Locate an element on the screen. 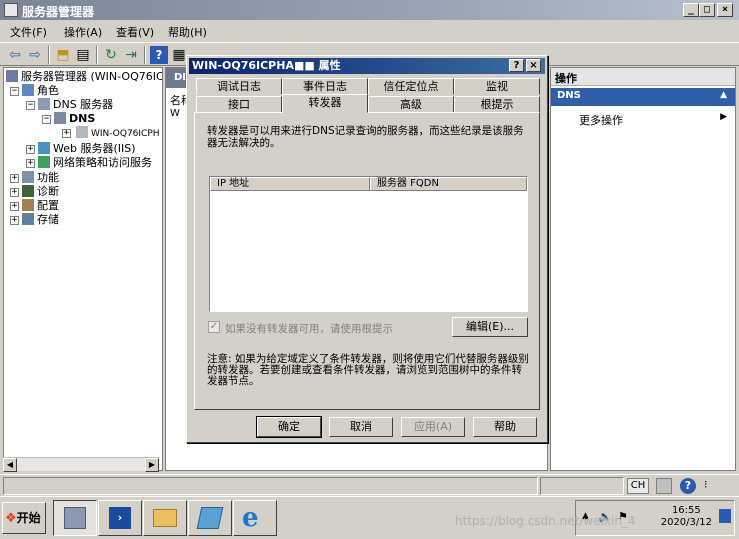 The height and width of the screenshot is (539, 739). back-icon: ⇦ is located at coordinates (15, 55).